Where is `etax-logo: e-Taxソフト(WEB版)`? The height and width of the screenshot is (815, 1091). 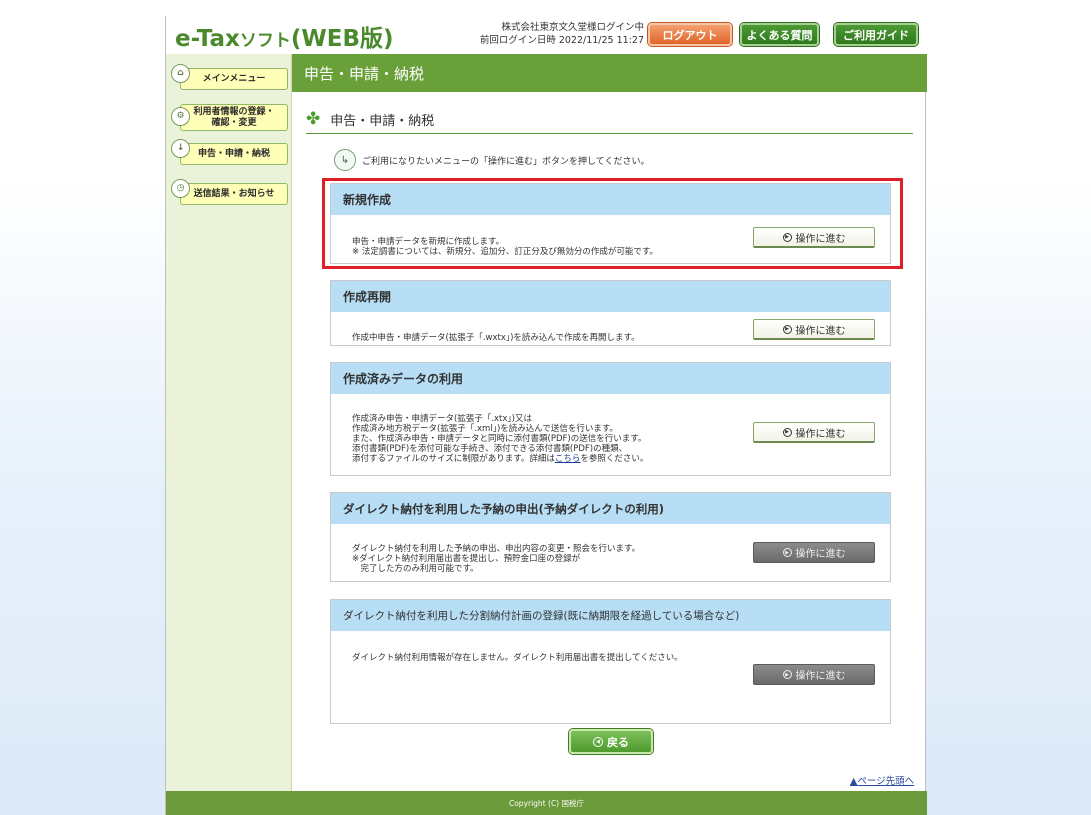
etax-logo: e-Taxソフト(WEB版) is located at coordinates (284, 39).